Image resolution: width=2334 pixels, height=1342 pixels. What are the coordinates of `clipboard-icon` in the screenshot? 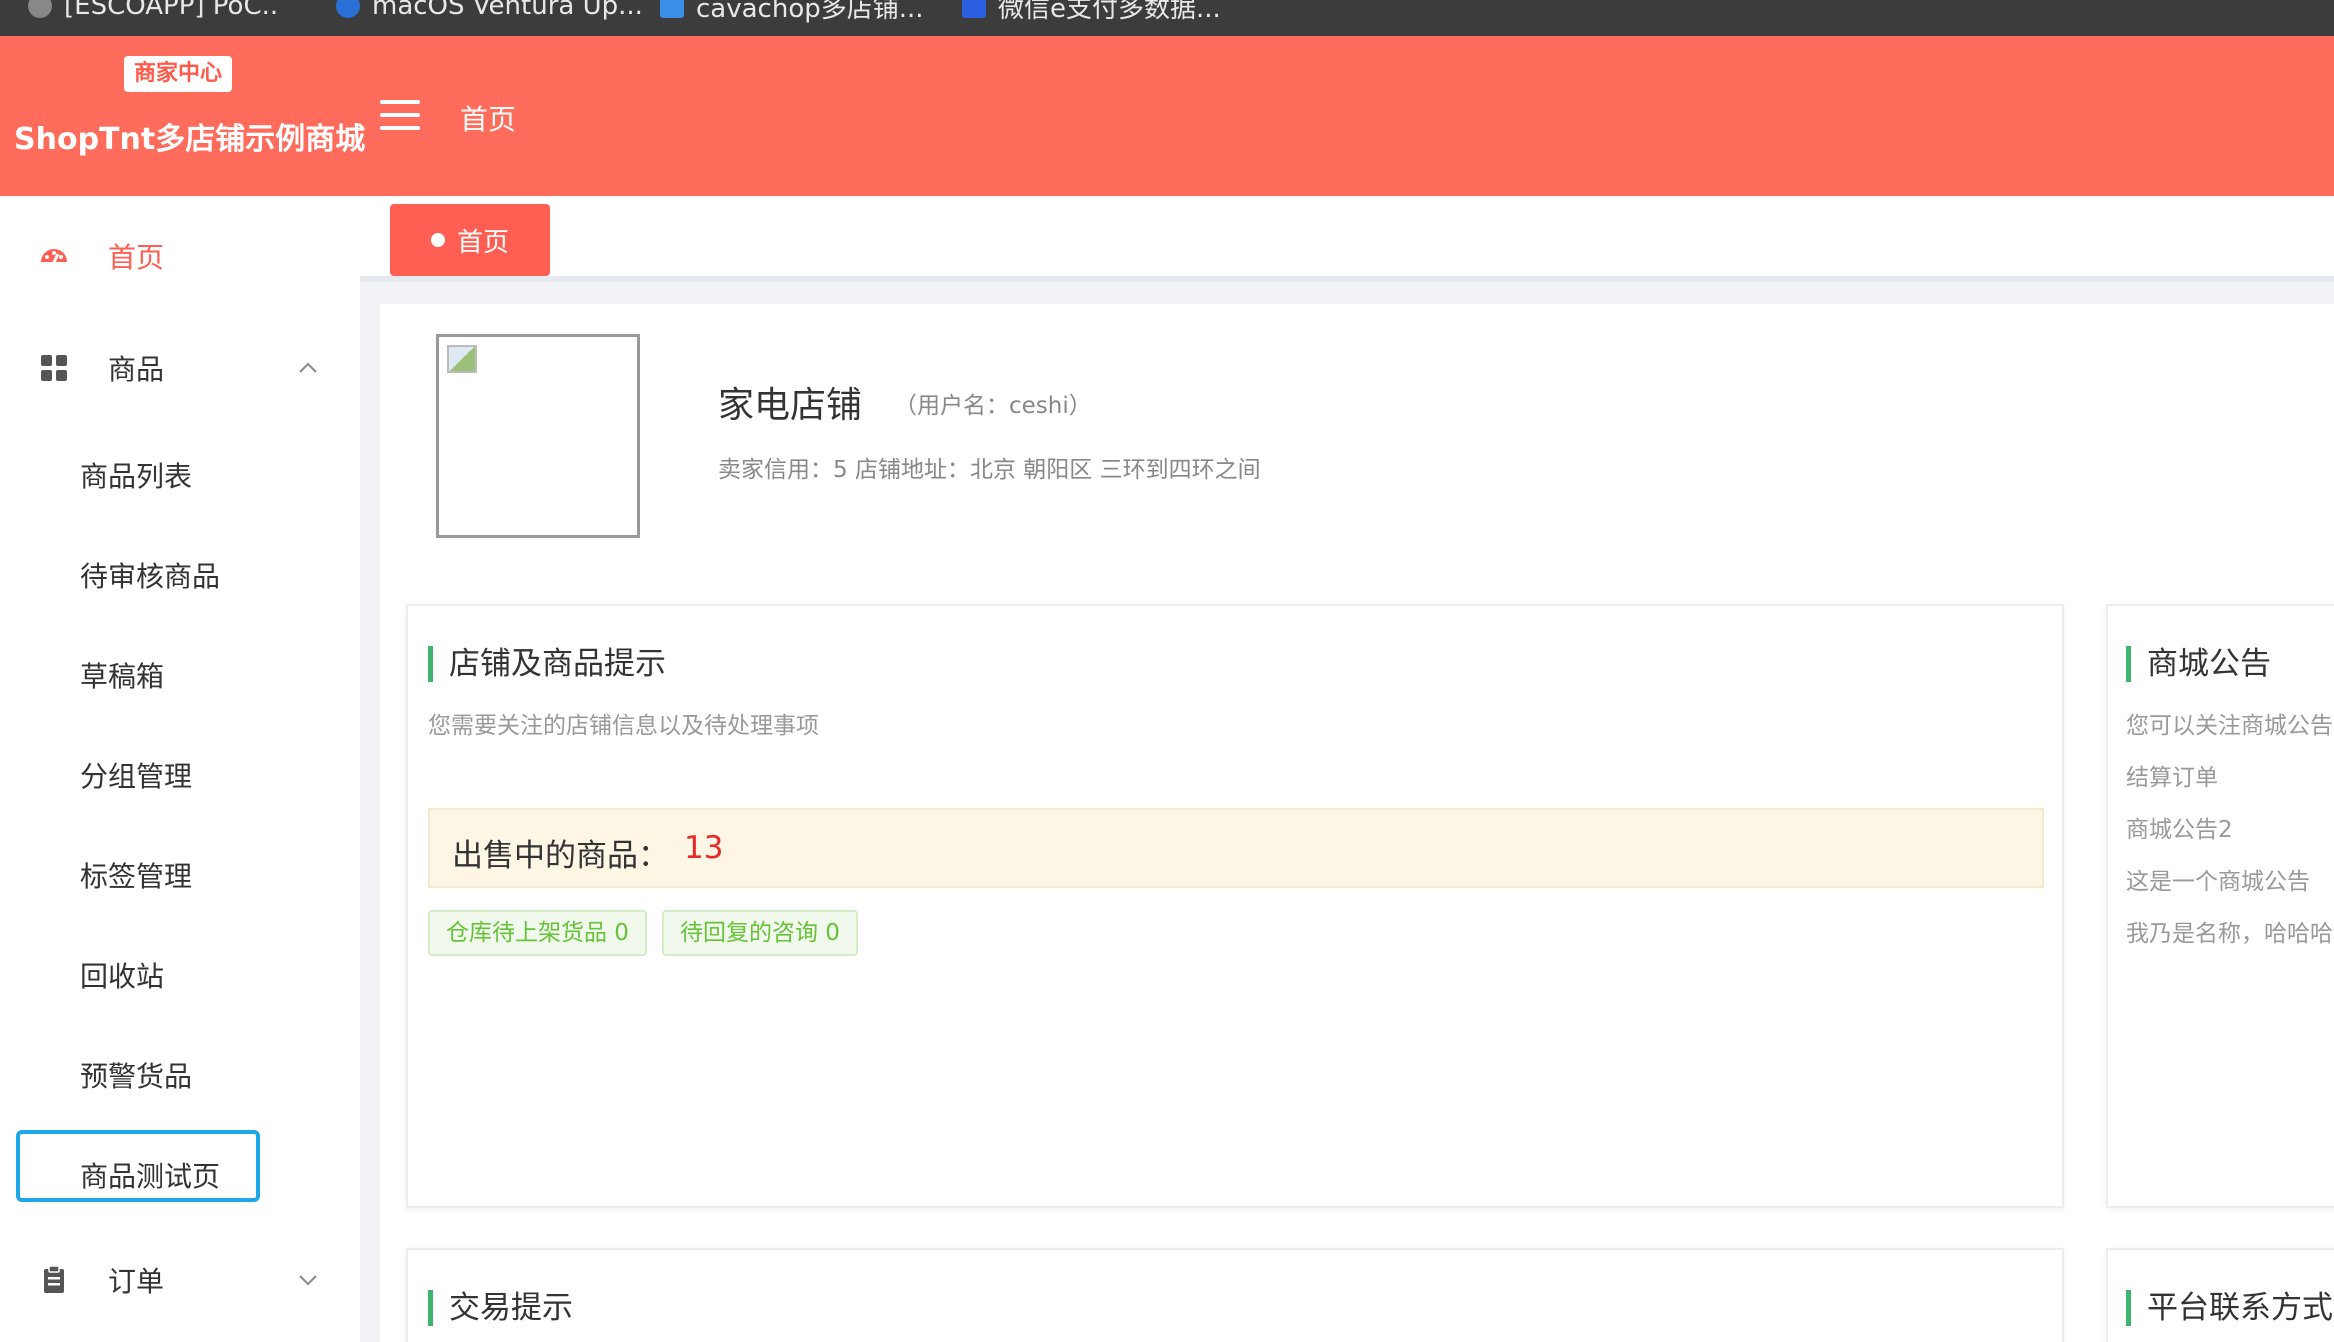 It's located at (54, 1279).